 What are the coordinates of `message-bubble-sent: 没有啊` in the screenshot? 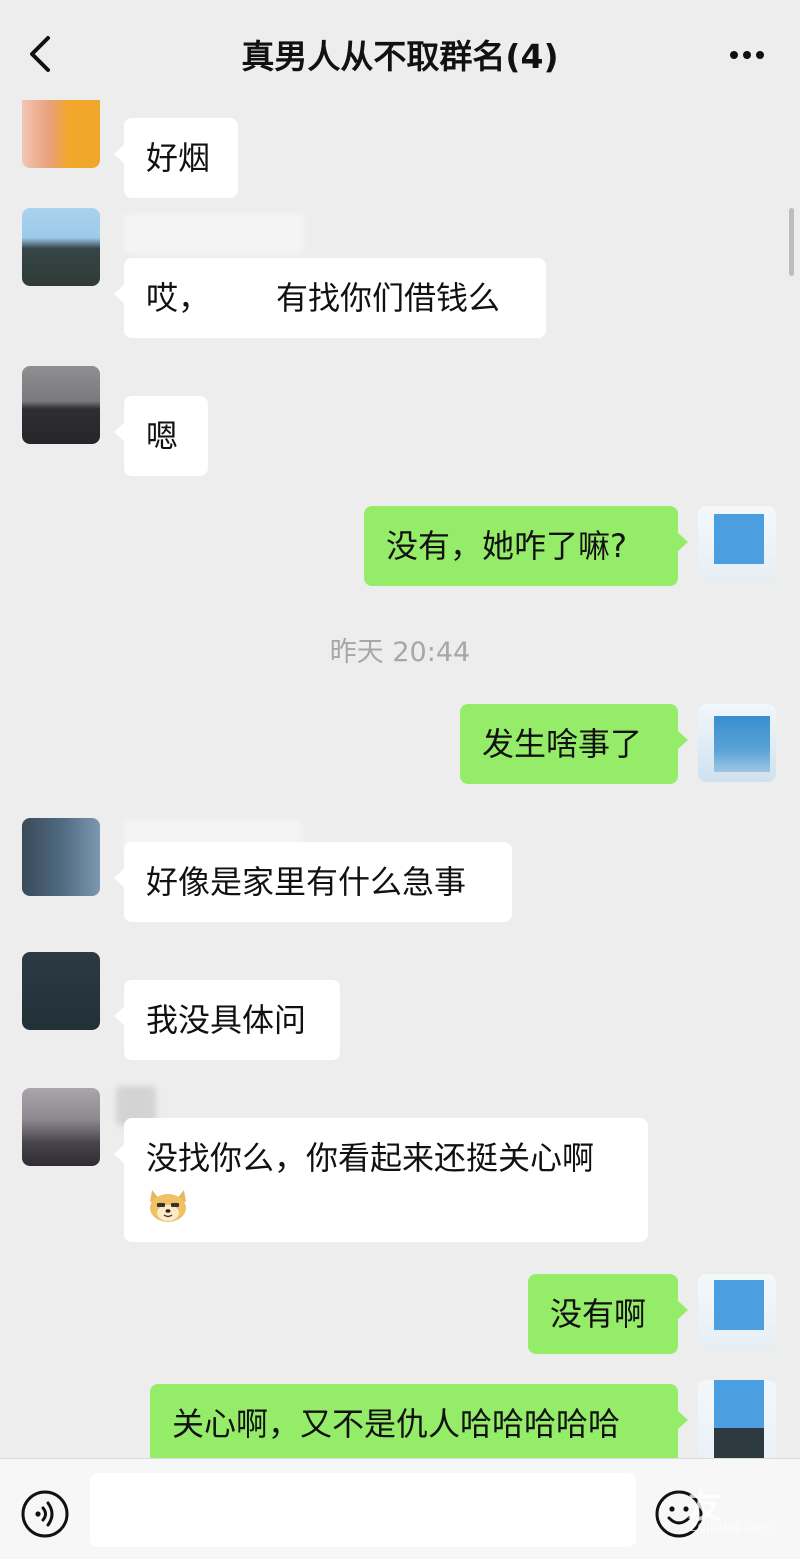 It's located at (608, 1314).